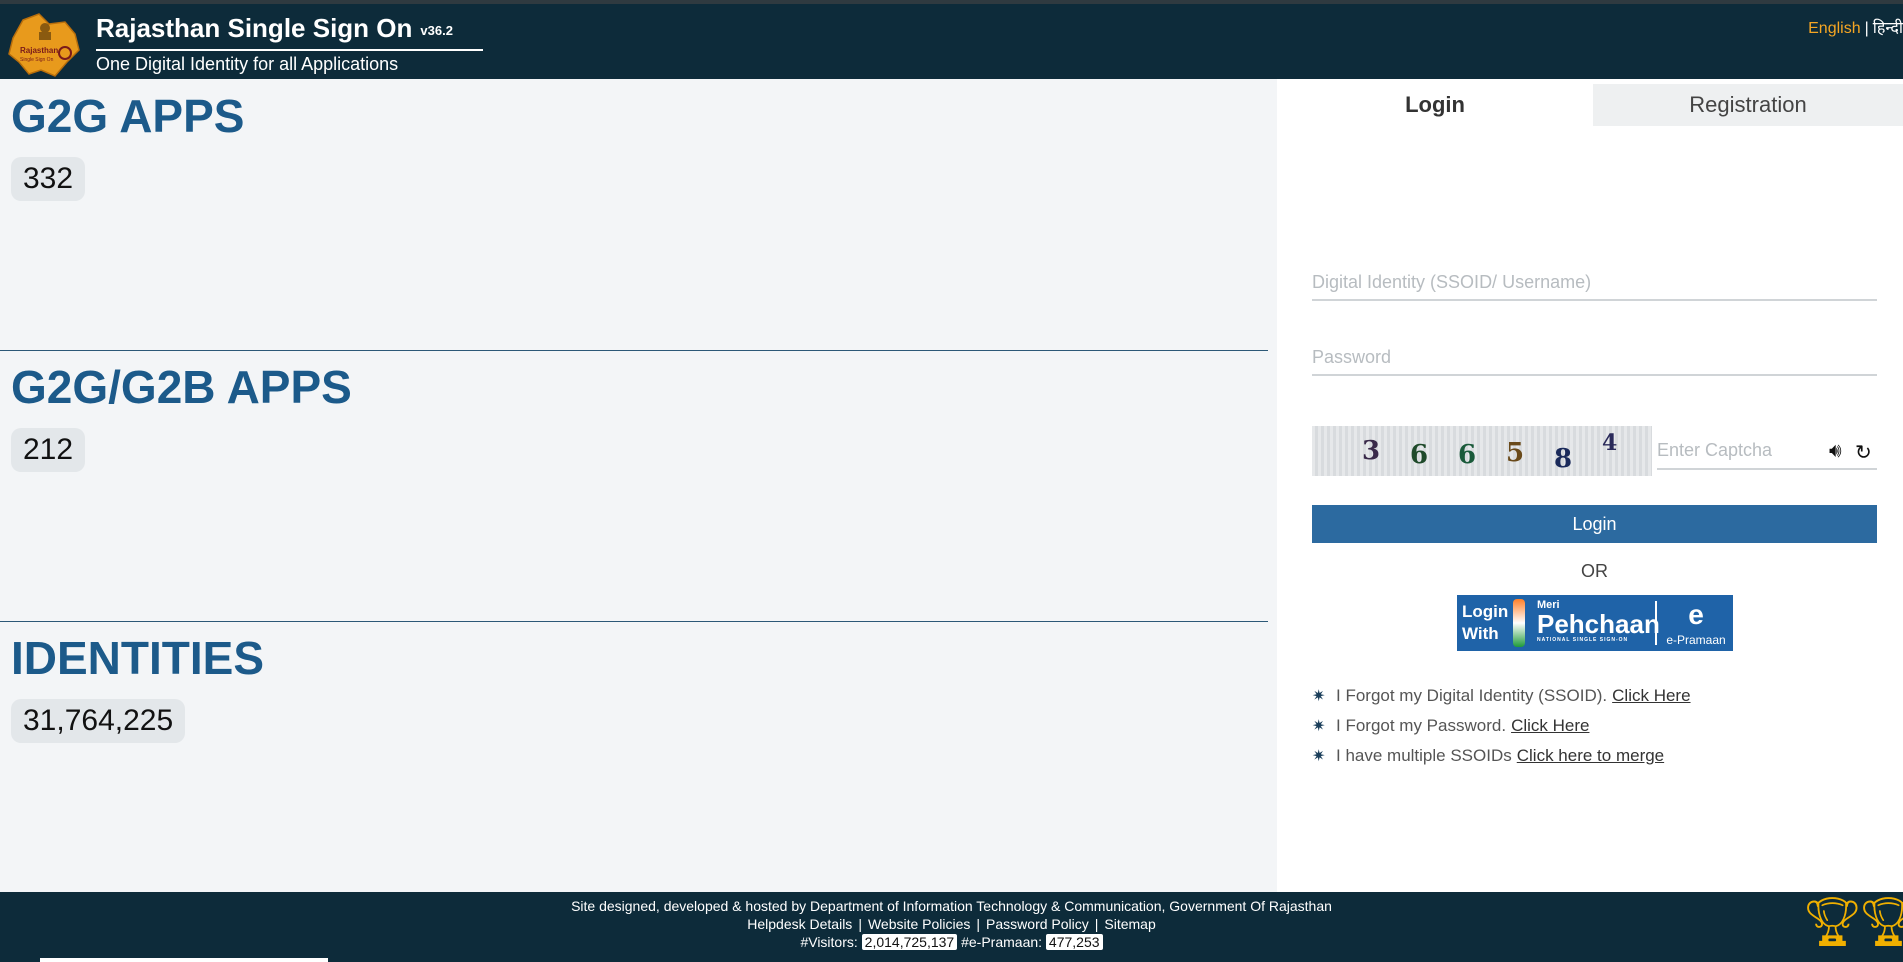 The height and width of the screenshot is (962, 1903). I want to click on or-separator: OR, so click(1594, 571).